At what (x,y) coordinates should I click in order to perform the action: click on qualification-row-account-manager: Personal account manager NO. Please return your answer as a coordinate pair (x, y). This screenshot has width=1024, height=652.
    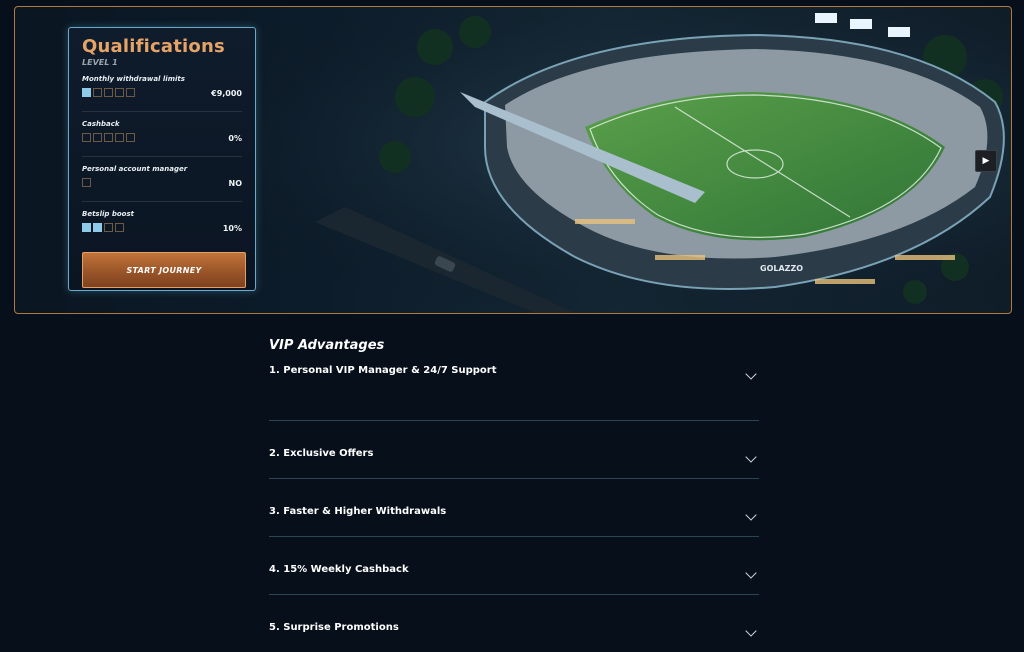
    Looking at the image, I should click on (162, 179).